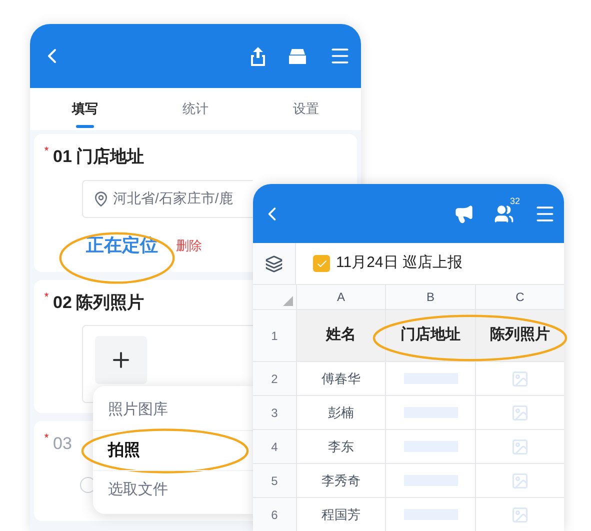 This screenshot has width=591, height=531. Describe the element at coordinates (173, 198) in the screenshot. I see `address-value: 河北省/石家庄市/鹿` at that location.